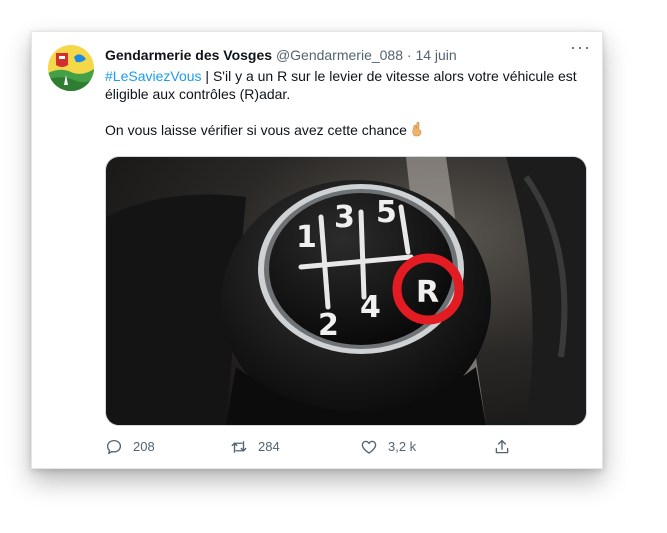 This screenshot has width=667, height=533. I want to click on like-count: 3,2 k, so click(402, 446).